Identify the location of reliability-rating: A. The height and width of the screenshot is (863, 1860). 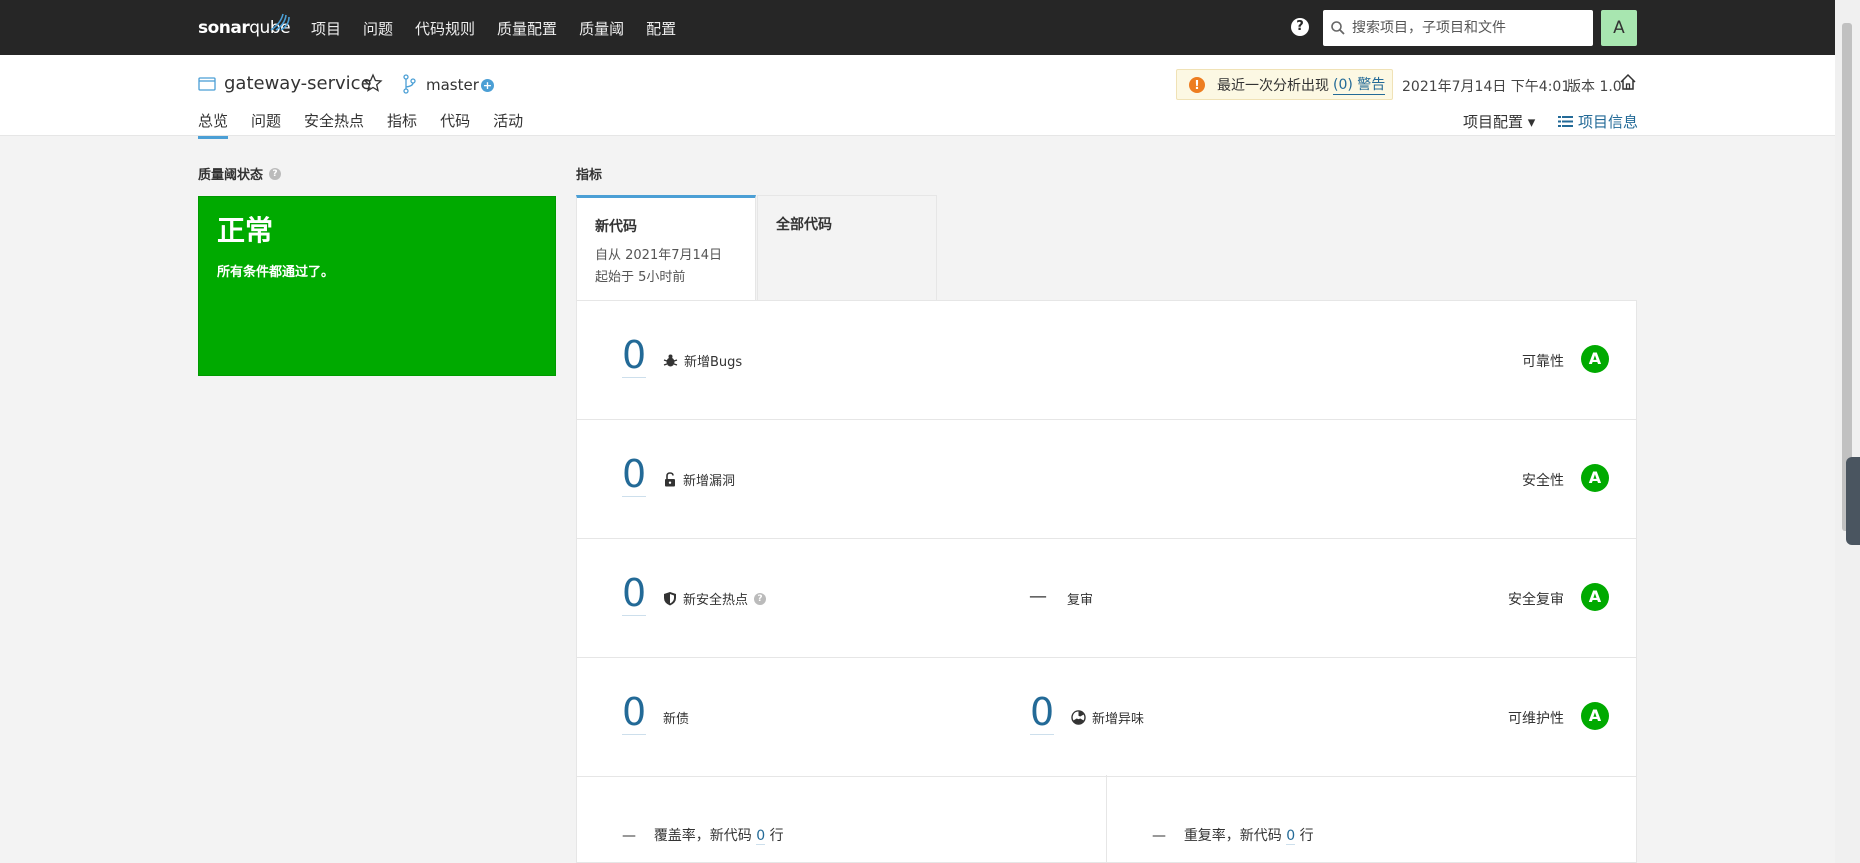
(1595, 359).